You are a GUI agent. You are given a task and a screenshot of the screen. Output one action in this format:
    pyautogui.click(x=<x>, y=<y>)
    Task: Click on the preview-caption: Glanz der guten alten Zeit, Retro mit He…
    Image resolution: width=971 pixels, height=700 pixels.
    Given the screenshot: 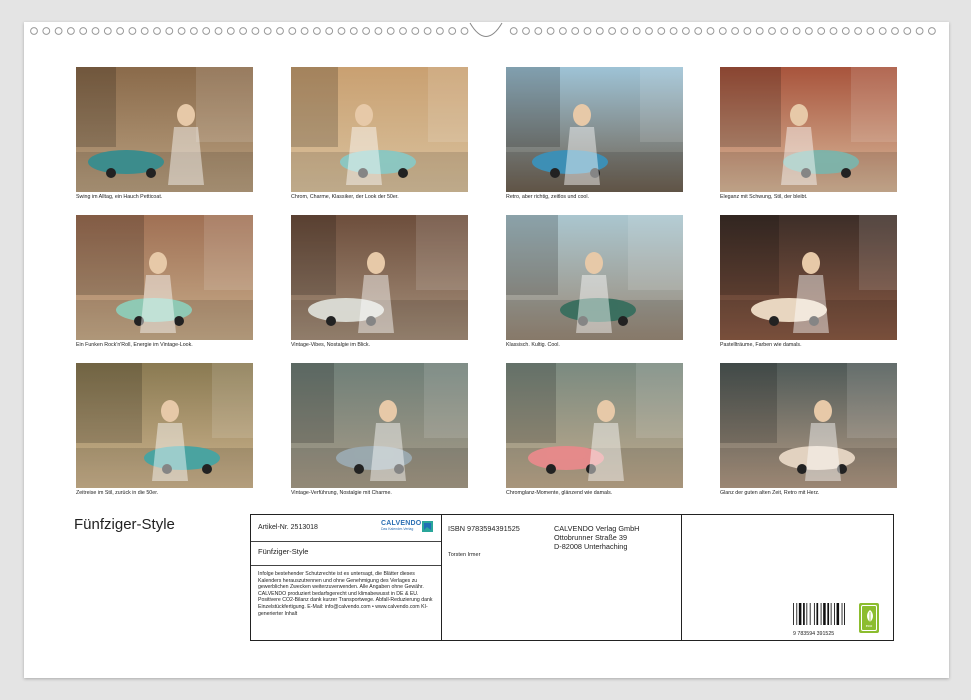 What is the action you would take?
    pyautogui.click(x=770, y=493)
    